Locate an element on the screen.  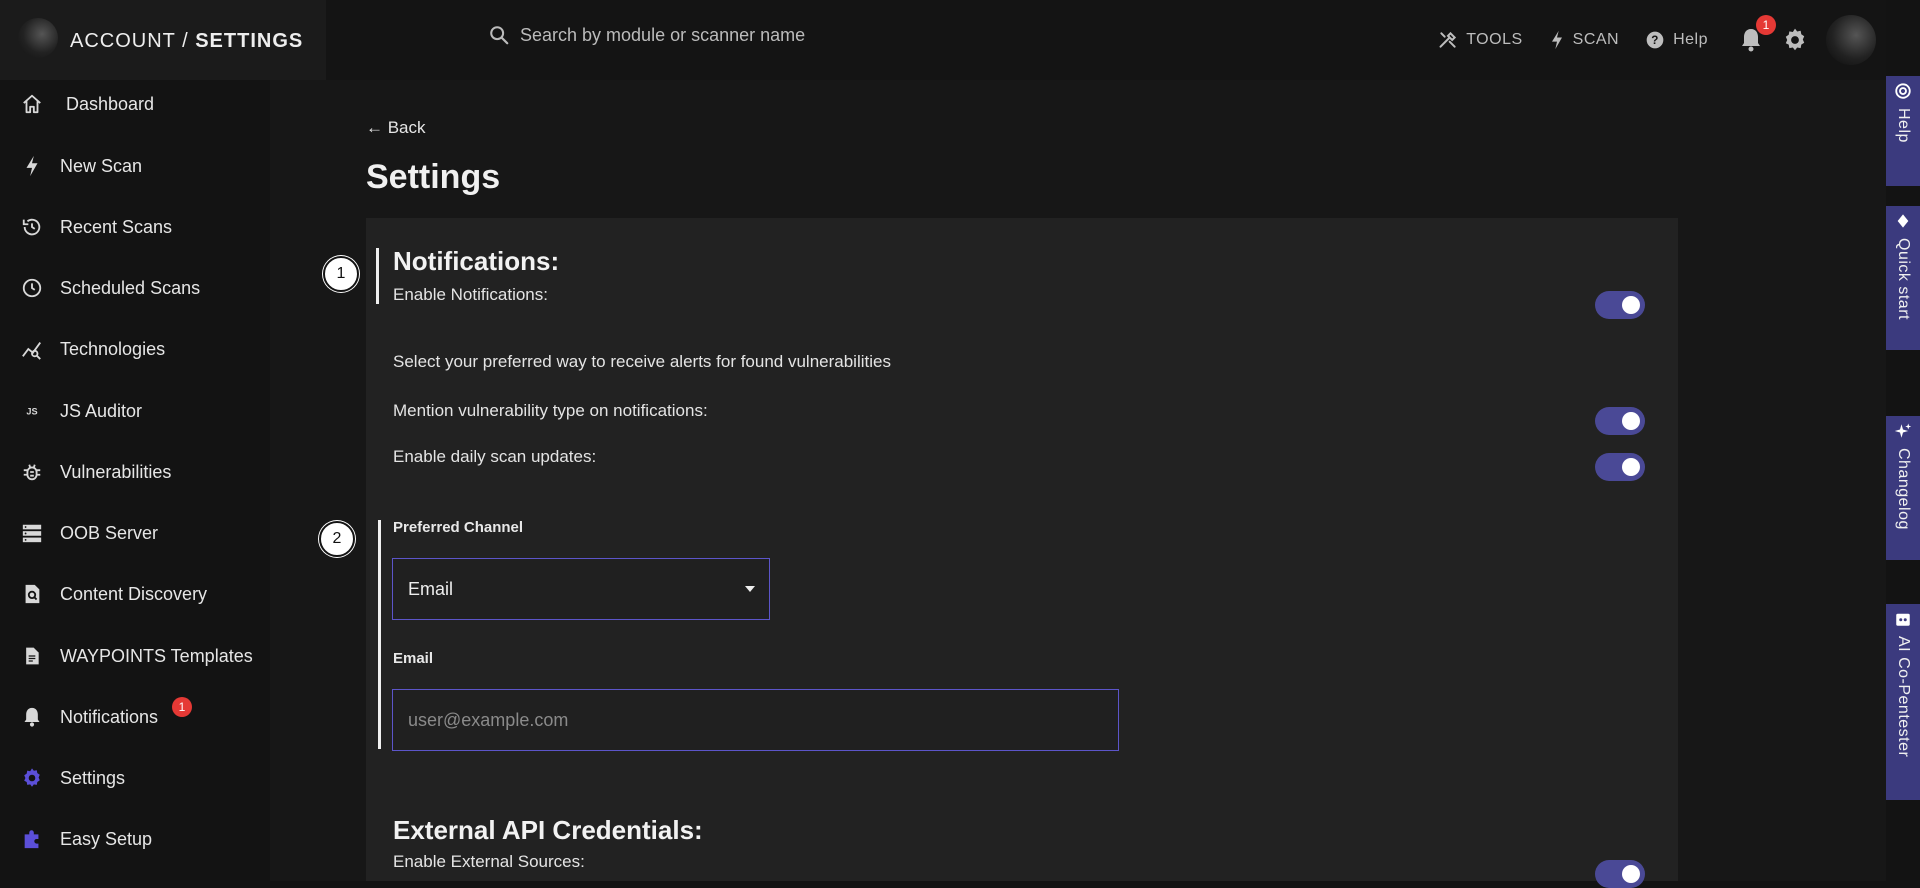
sidebar-item-vulnerabilities: Vulnerabilities is located at coordinates (135, 472).